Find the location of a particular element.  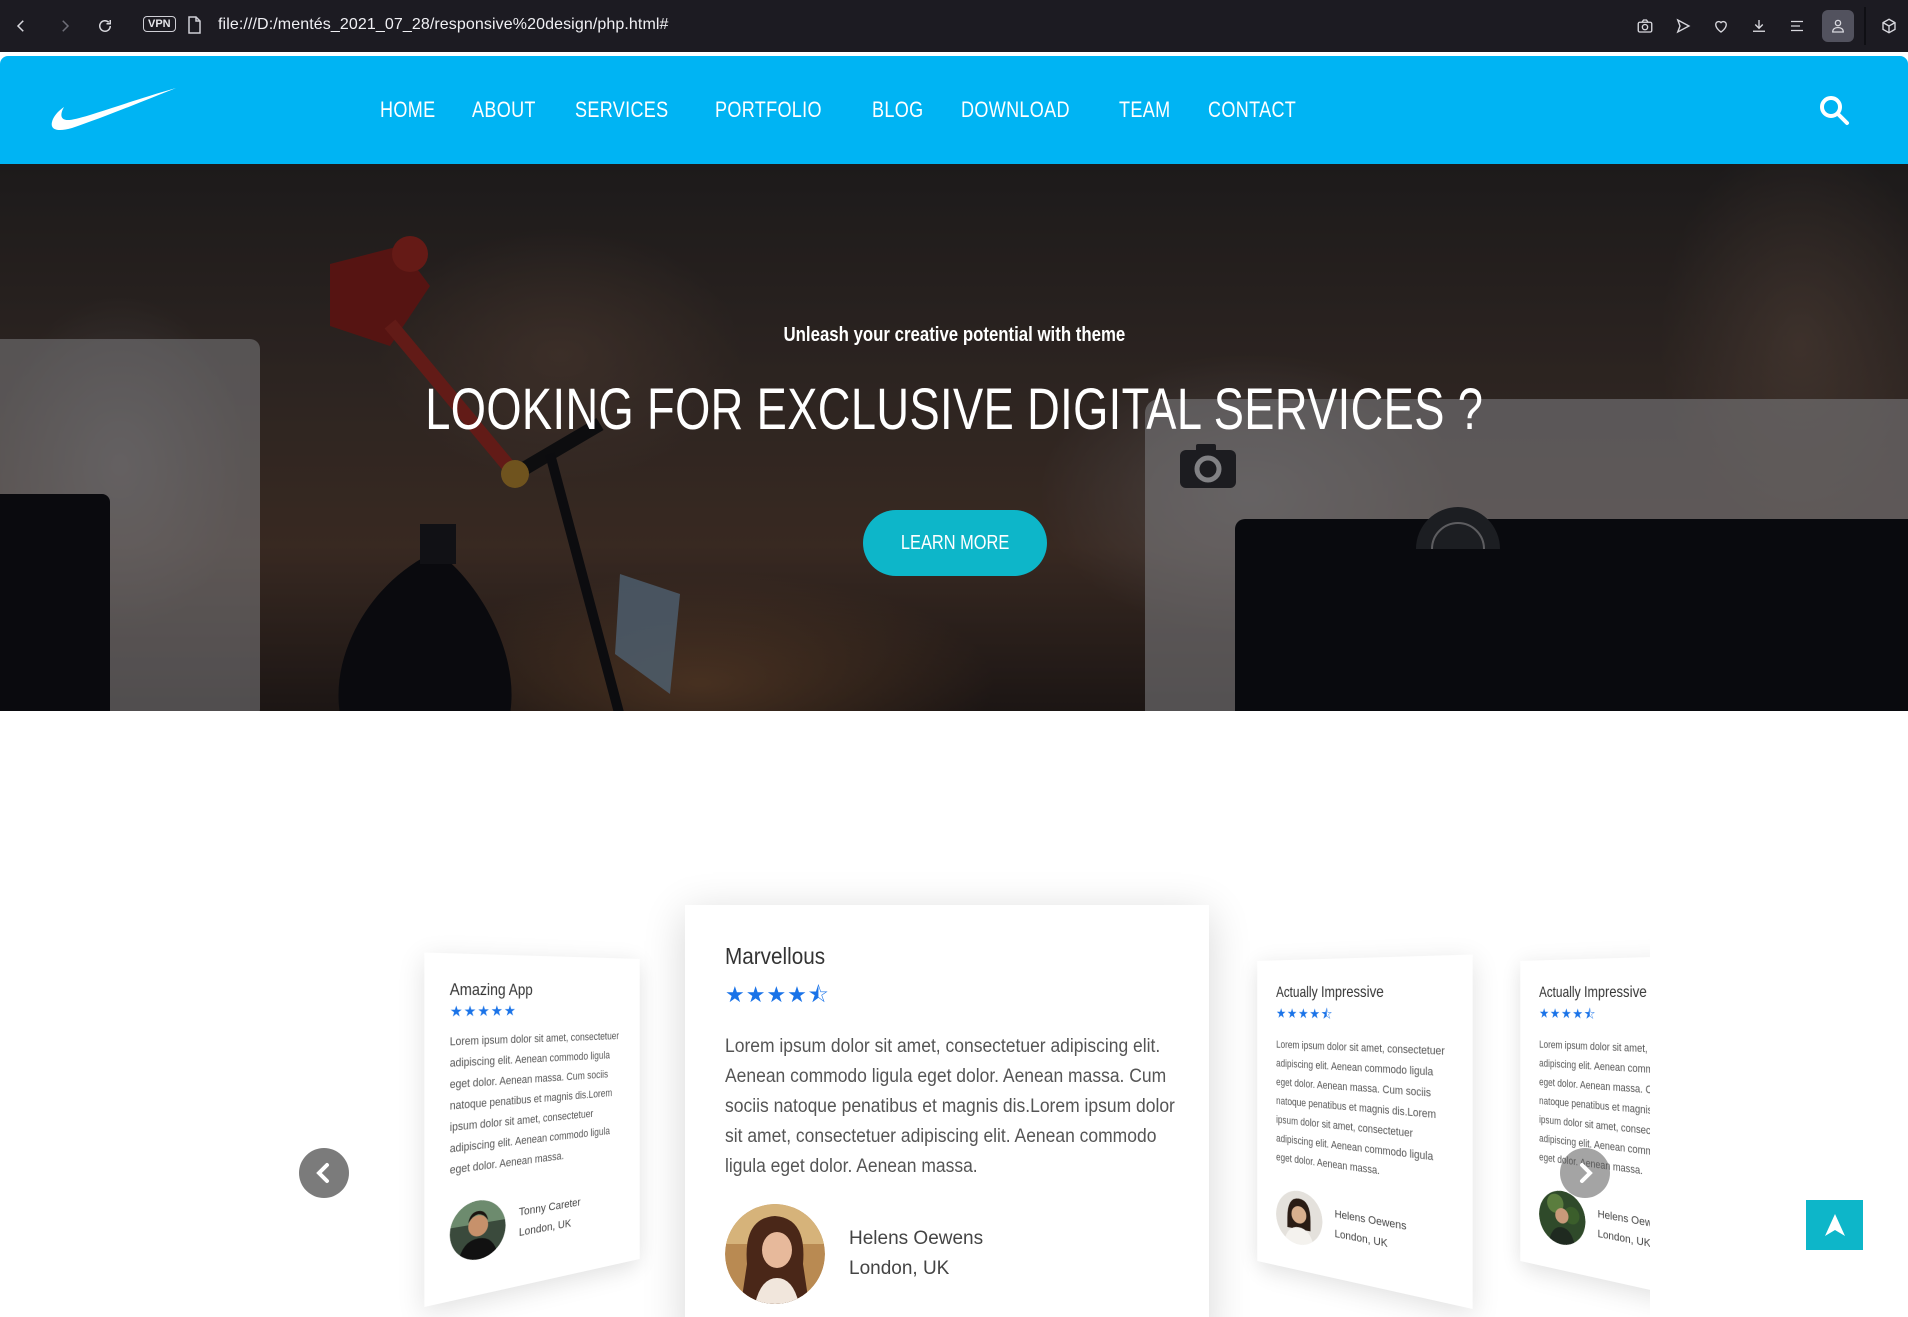

star-rating: ★★★★★ is located at coordinates (535, 1011).